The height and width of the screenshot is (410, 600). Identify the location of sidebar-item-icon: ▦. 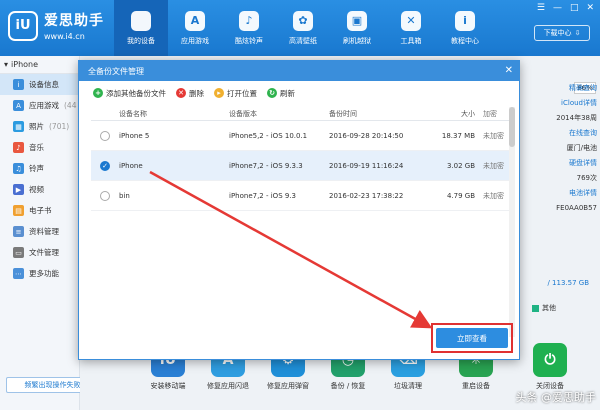
(18, 126).